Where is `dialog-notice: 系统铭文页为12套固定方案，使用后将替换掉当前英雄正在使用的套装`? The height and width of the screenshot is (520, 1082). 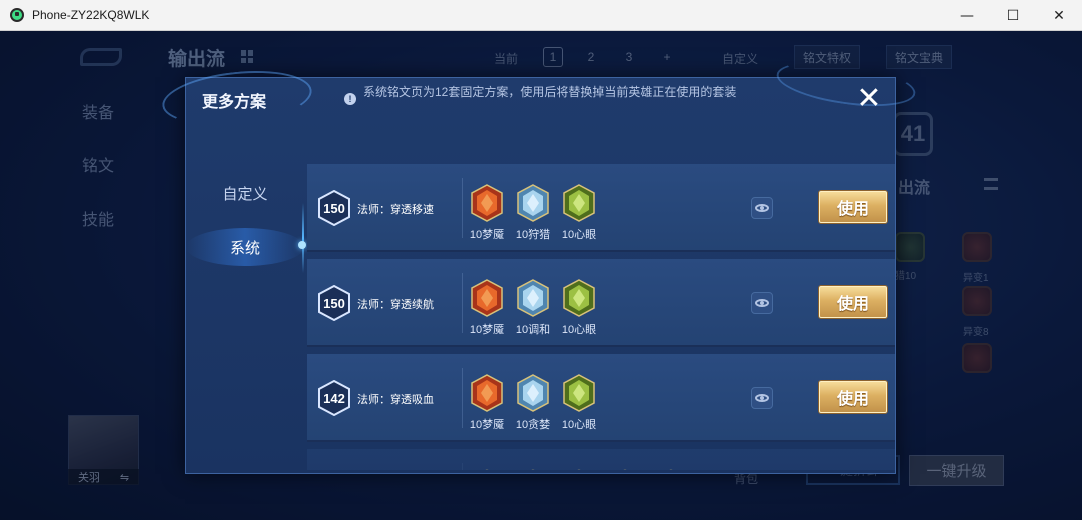 dialog-notice: 系统铭文页为12套固定方案，使用后将替换掉当前英雄正在使用的套装 is located at coordinates (550, 92).